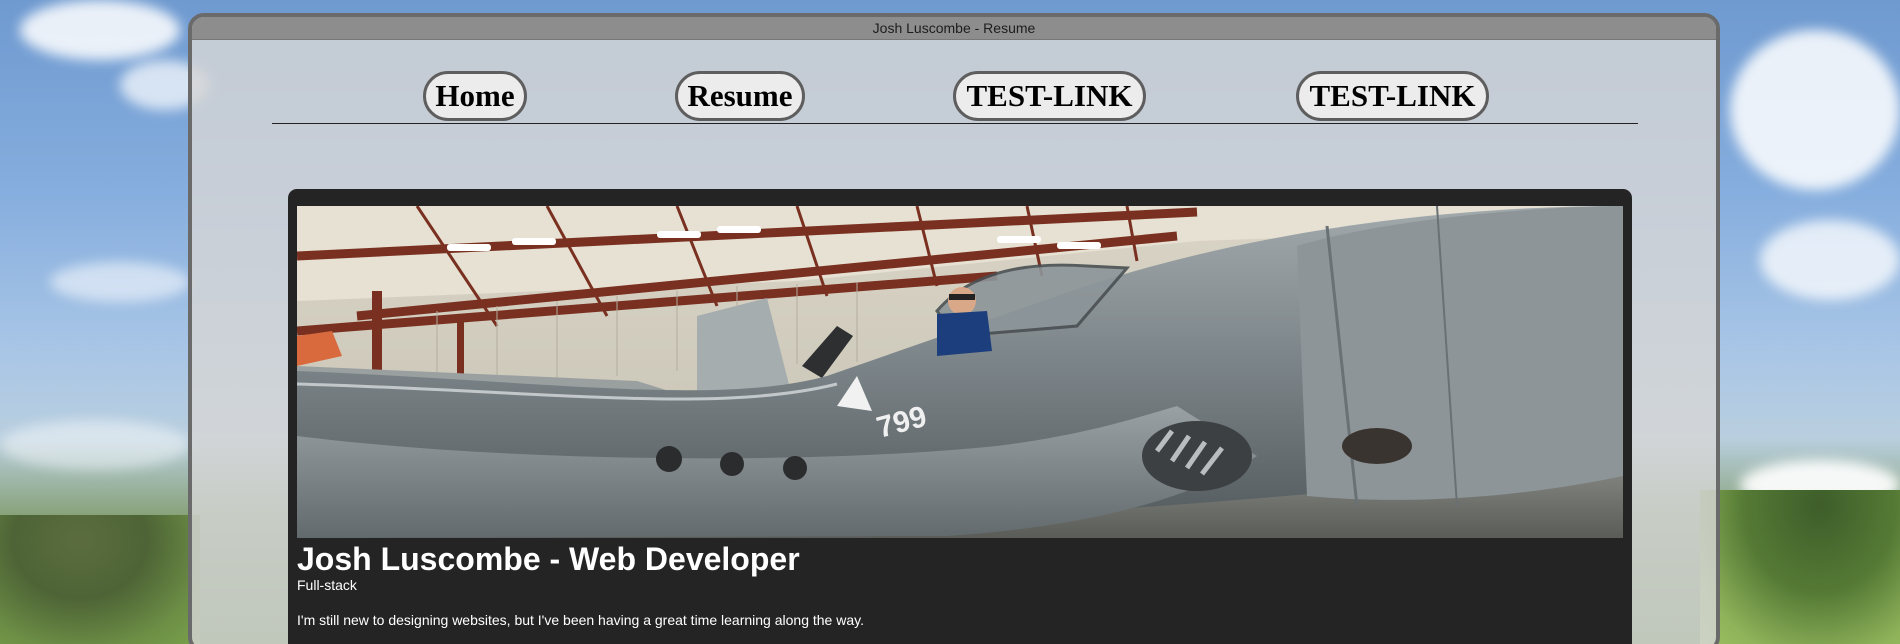 This screenshot has width=1900, height=644. I want to click on window-title: Josh Luscombe - Resume, so click(954, 28).